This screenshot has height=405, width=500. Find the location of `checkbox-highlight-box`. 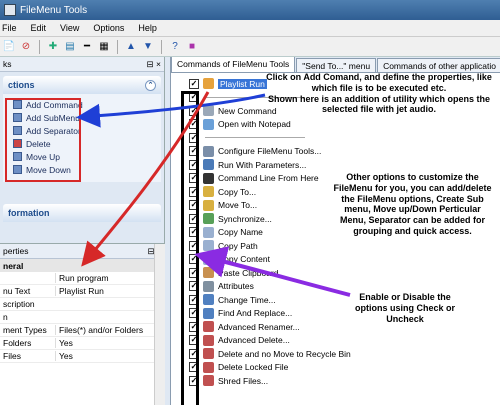

checkbox-highlight-box is located at coordinates (190, 248).